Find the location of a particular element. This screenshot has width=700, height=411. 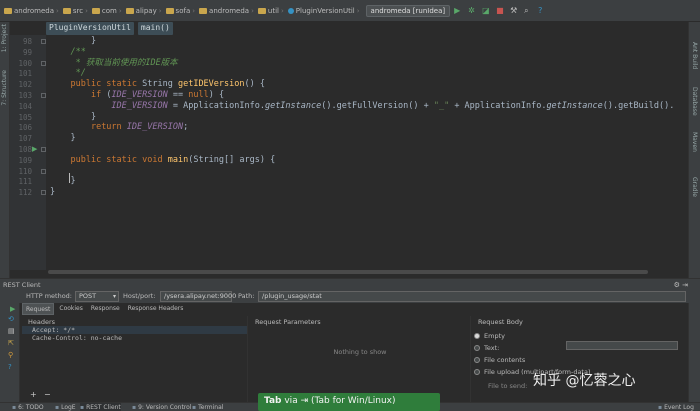

code-line: return IDE_VERSION; is located at coordinates (119, 127).